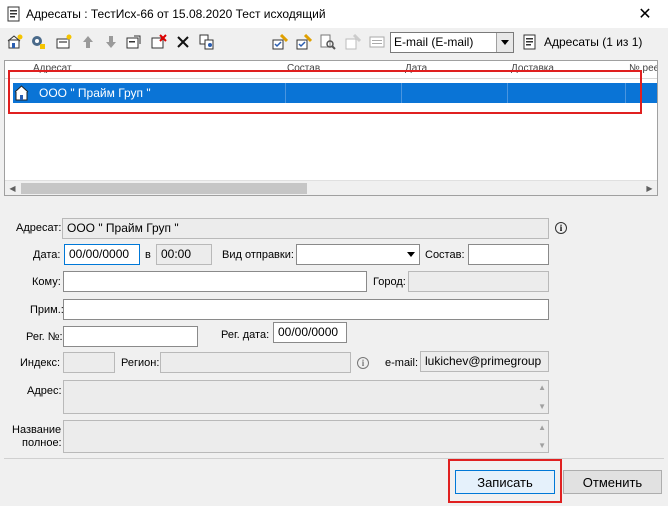 The image size is (668, 506). I want to click on list-icon, so click(377, 42).